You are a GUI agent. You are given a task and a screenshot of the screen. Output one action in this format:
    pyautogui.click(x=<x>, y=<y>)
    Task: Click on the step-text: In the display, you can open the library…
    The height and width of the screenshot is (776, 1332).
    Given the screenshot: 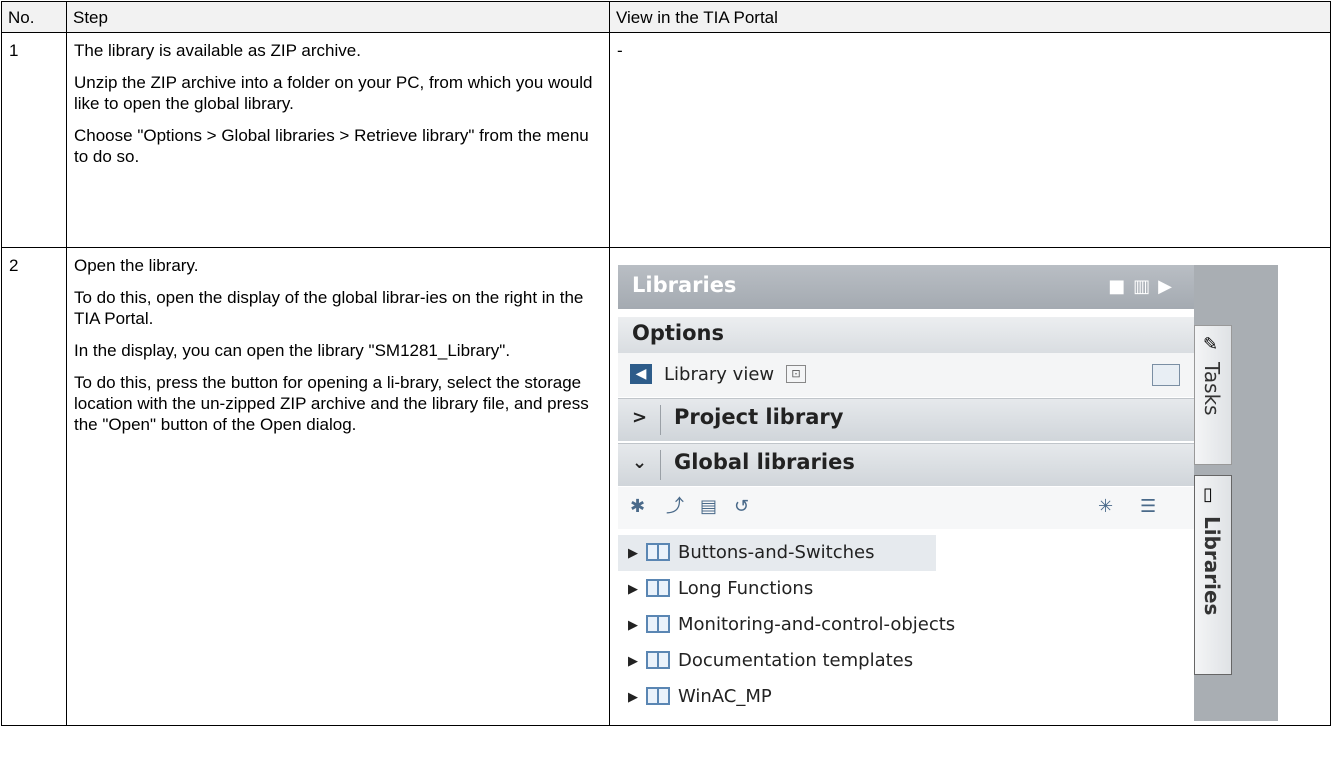 What is the action you would take?
    pyautogui.click(x=292, y=350)
    